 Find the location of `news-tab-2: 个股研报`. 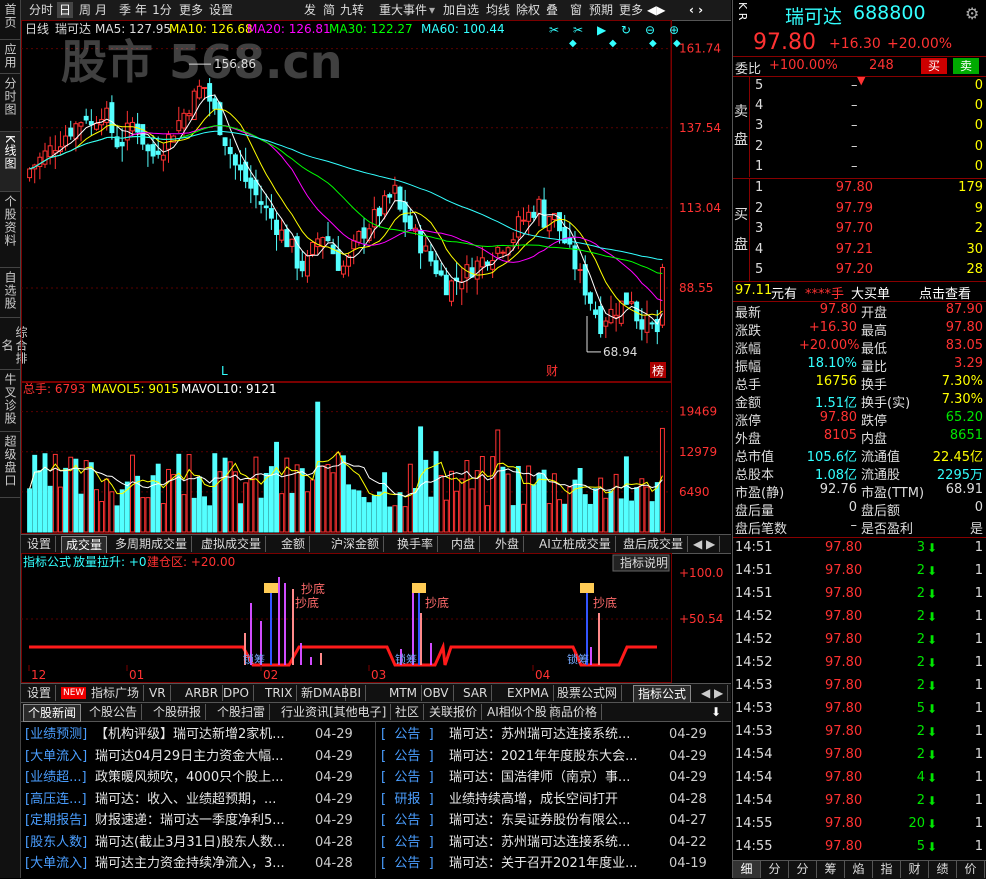

news-tab-2: 个股研报 is located at coordinates (178, 712).